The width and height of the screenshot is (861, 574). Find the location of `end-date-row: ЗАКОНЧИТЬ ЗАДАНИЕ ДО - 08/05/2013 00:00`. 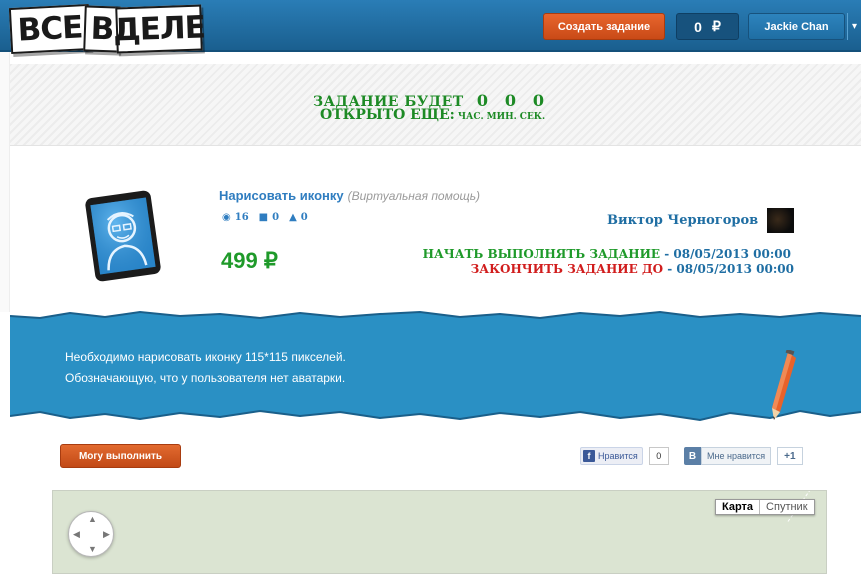

end-date-row: ЗАКОНЧИТЬ ЗАДАНИЕ ДО - 08/05/2013 00:00 is located at coordinates (632, 269).